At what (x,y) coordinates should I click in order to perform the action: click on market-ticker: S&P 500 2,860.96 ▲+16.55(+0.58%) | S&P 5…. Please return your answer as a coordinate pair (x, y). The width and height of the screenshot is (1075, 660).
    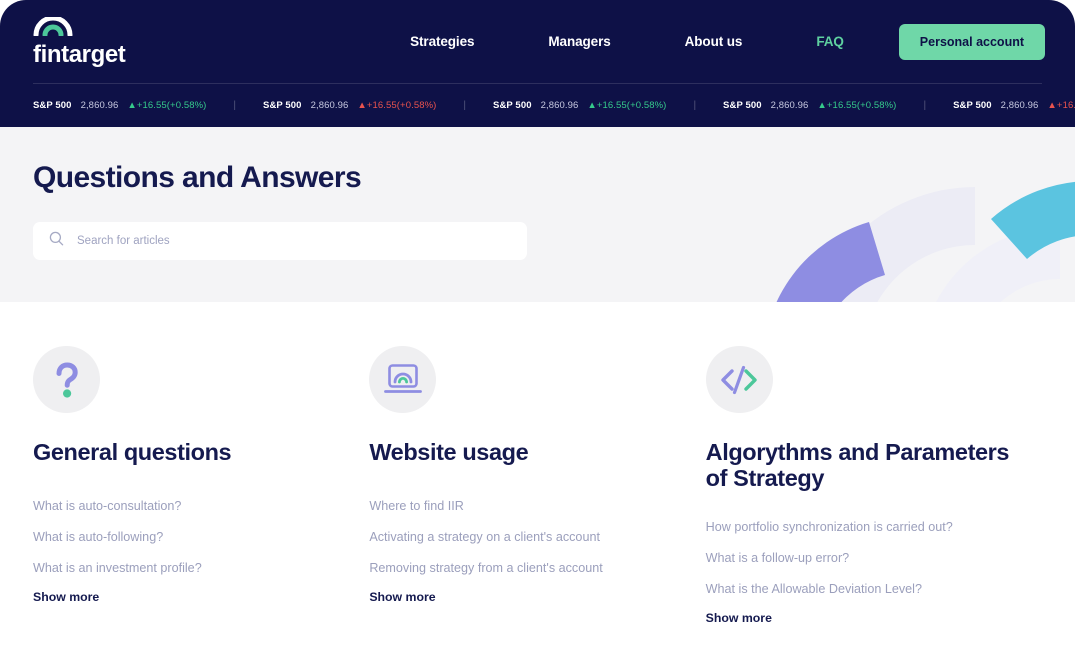
    Looking at the image, I should click on (537, 105).